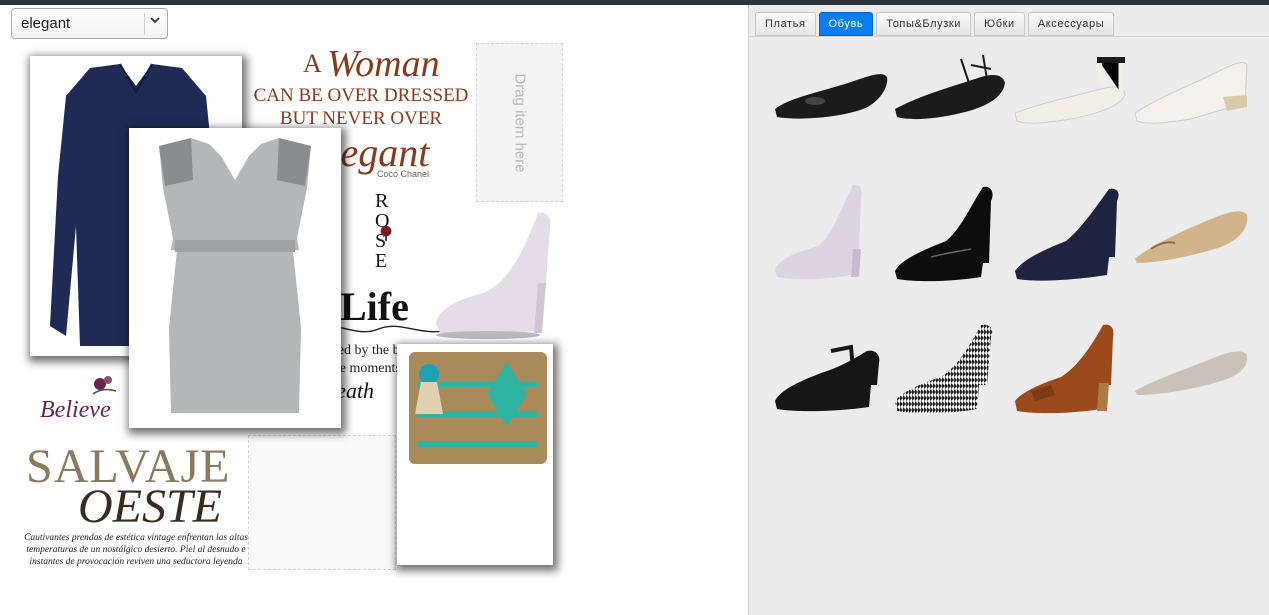  I want to click on tab-tops-blouses: Топы&Блузки, so click(924, 24).